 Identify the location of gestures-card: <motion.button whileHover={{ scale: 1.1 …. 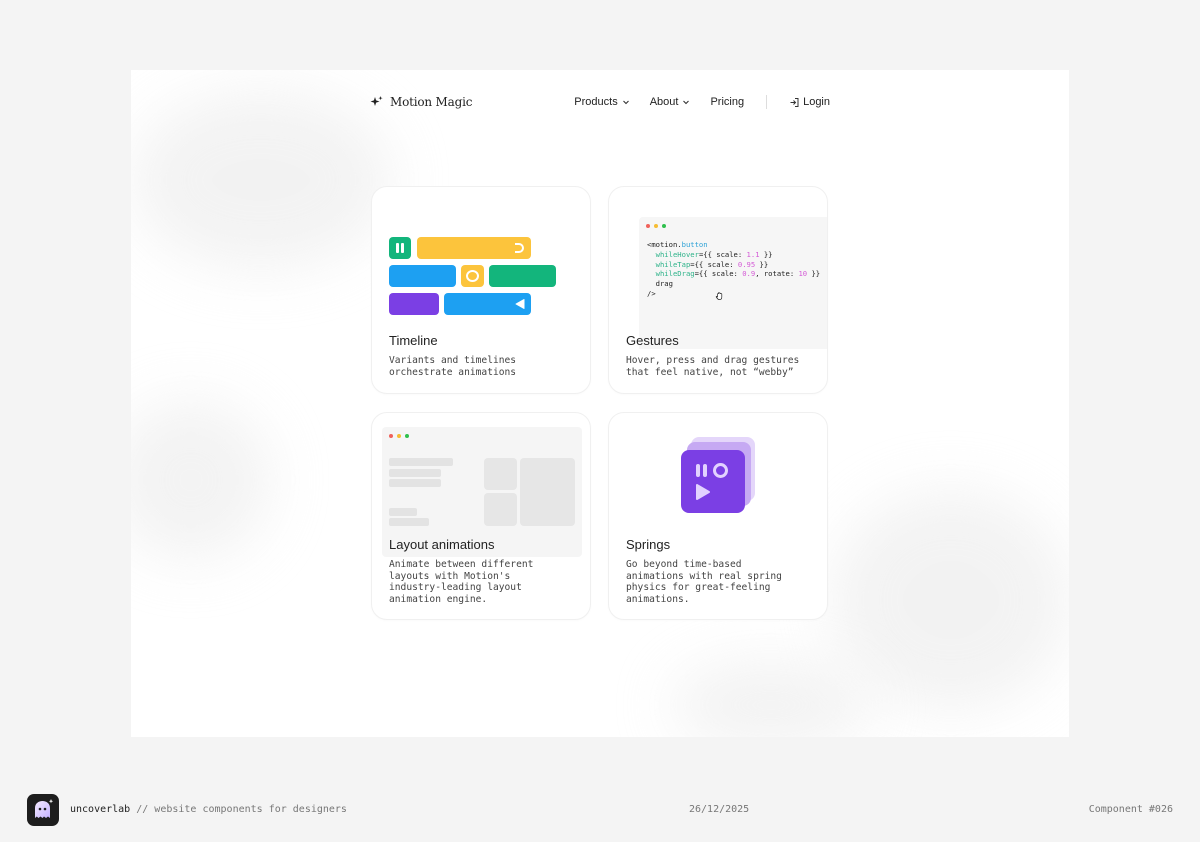
(718, 290).